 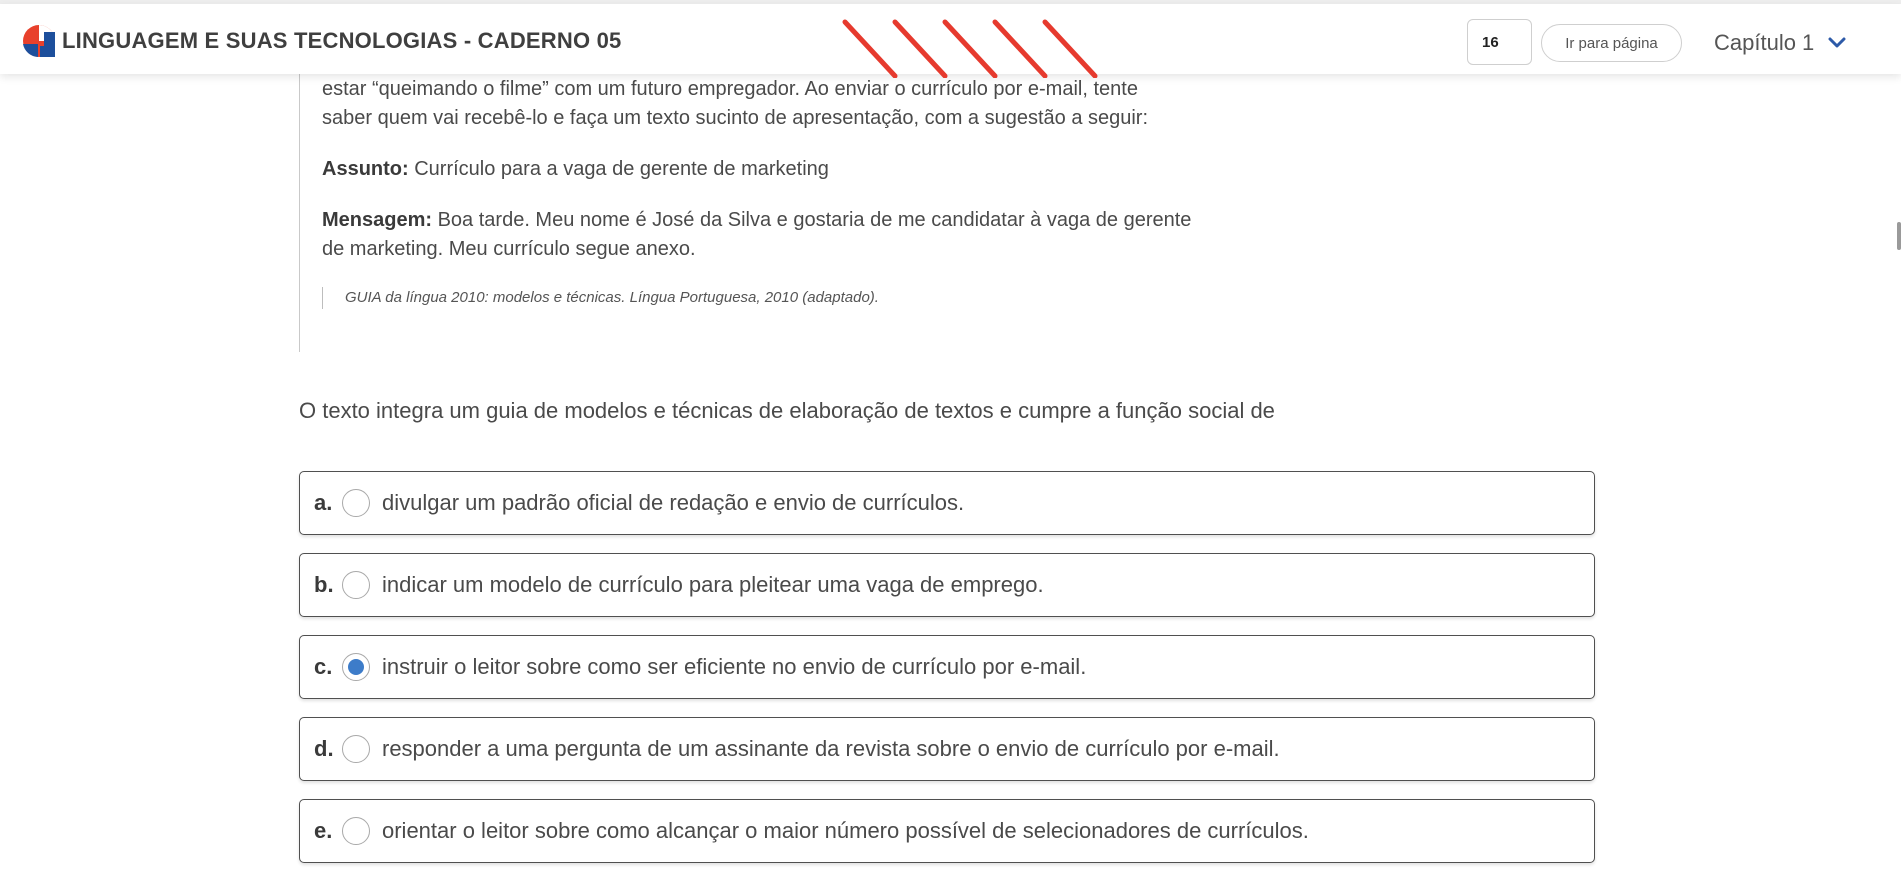 What do you see at coordinates (324, 748) in the screenshot?
I see `option-letter: d.` at bounding box center [324, 748].